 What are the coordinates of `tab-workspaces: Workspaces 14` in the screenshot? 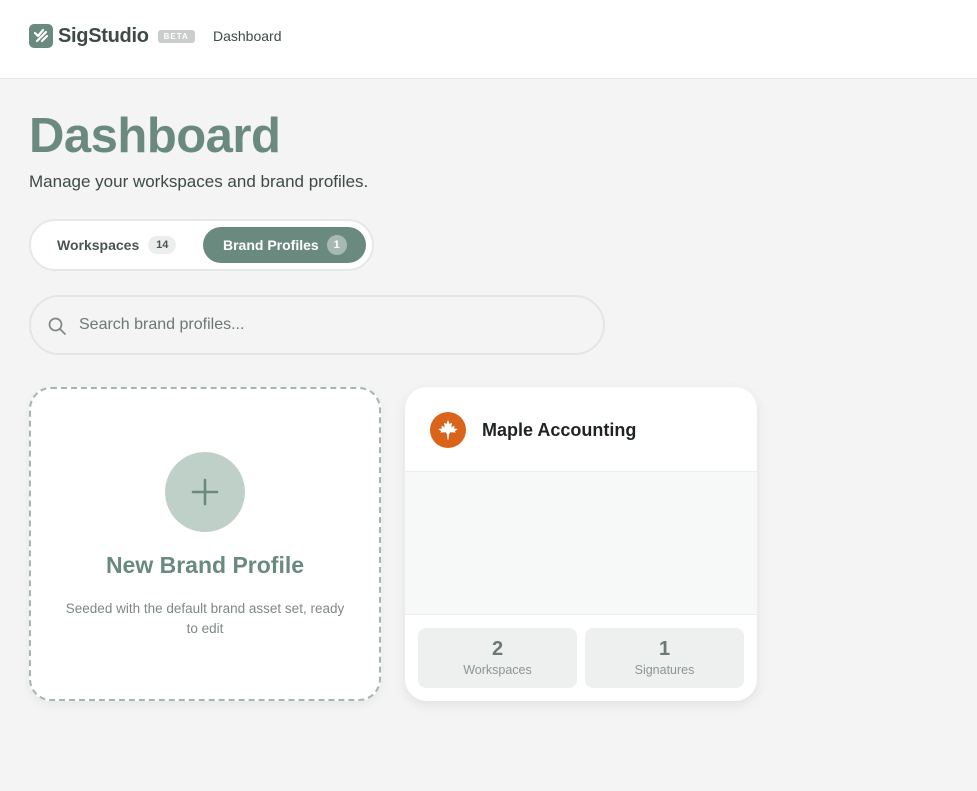 It's located at (123, 245).